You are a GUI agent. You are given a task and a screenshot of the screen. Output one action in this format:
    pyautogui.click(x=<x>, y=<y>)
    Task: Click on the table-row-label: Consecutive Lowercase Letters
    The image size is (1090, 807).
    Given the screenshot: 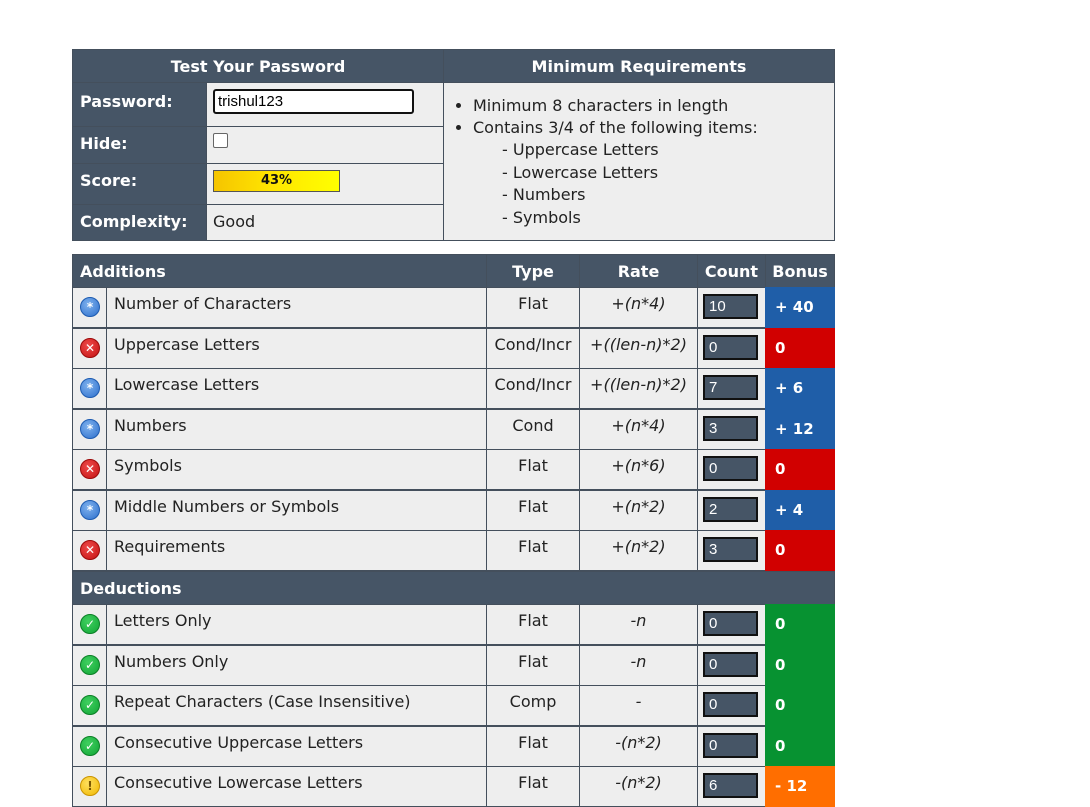 What is the action you would take?
    pyautogui.click(x=296, y=786)
    